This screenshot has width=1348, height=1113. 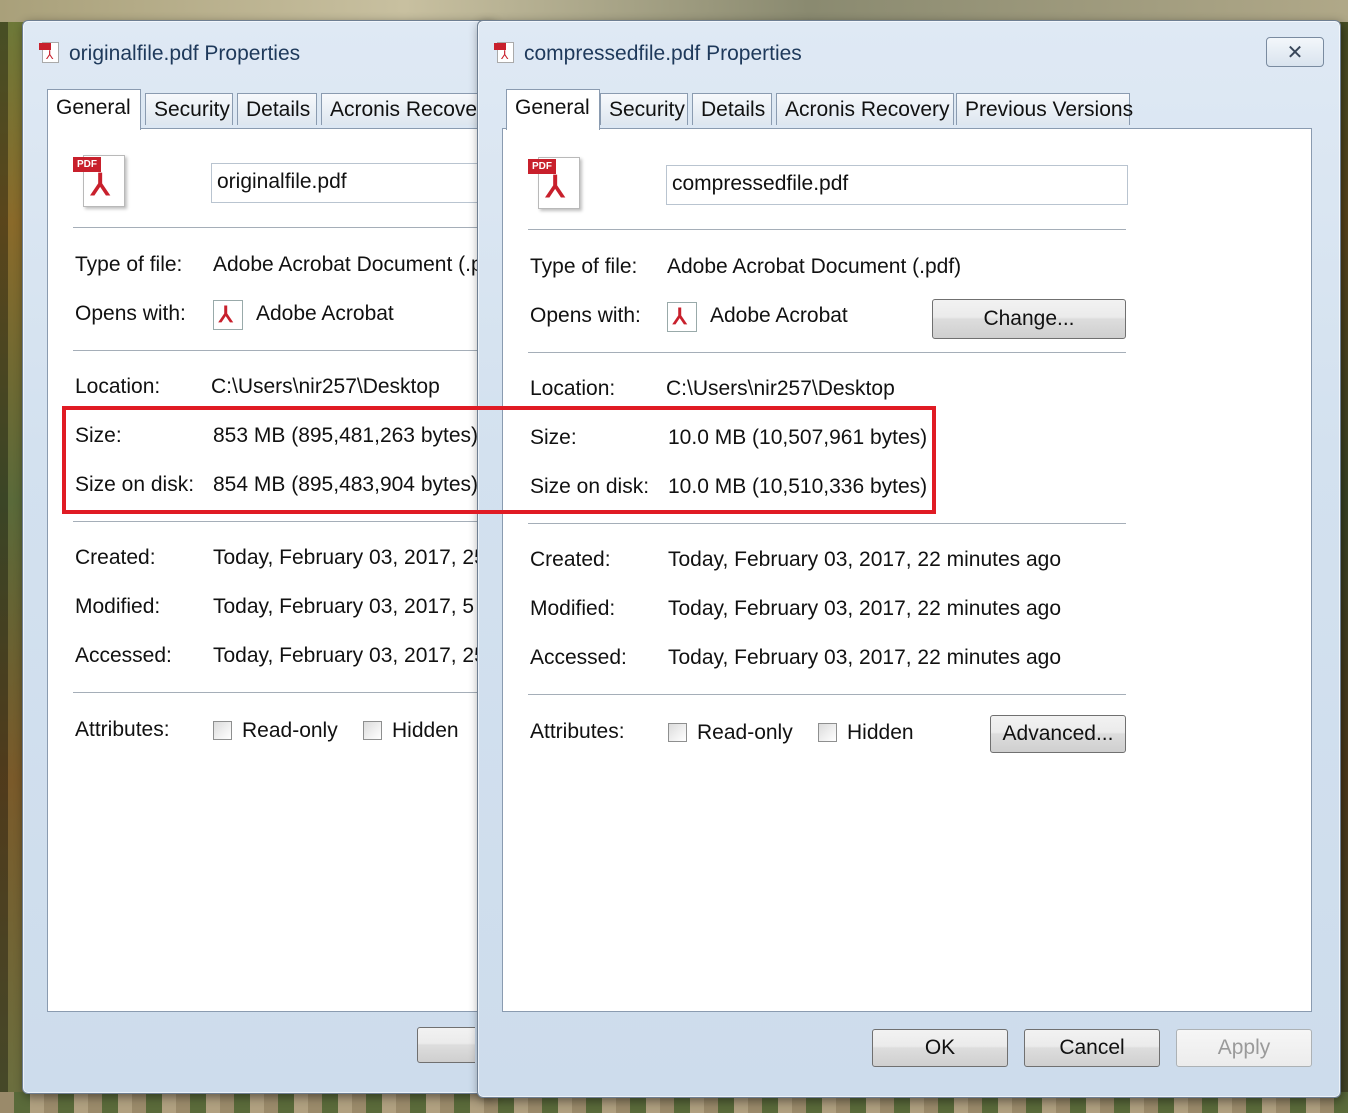 I want to click on size-on-disk-value: 10.0 MB (10,510,336 bytes), so click(x=798, y=486).